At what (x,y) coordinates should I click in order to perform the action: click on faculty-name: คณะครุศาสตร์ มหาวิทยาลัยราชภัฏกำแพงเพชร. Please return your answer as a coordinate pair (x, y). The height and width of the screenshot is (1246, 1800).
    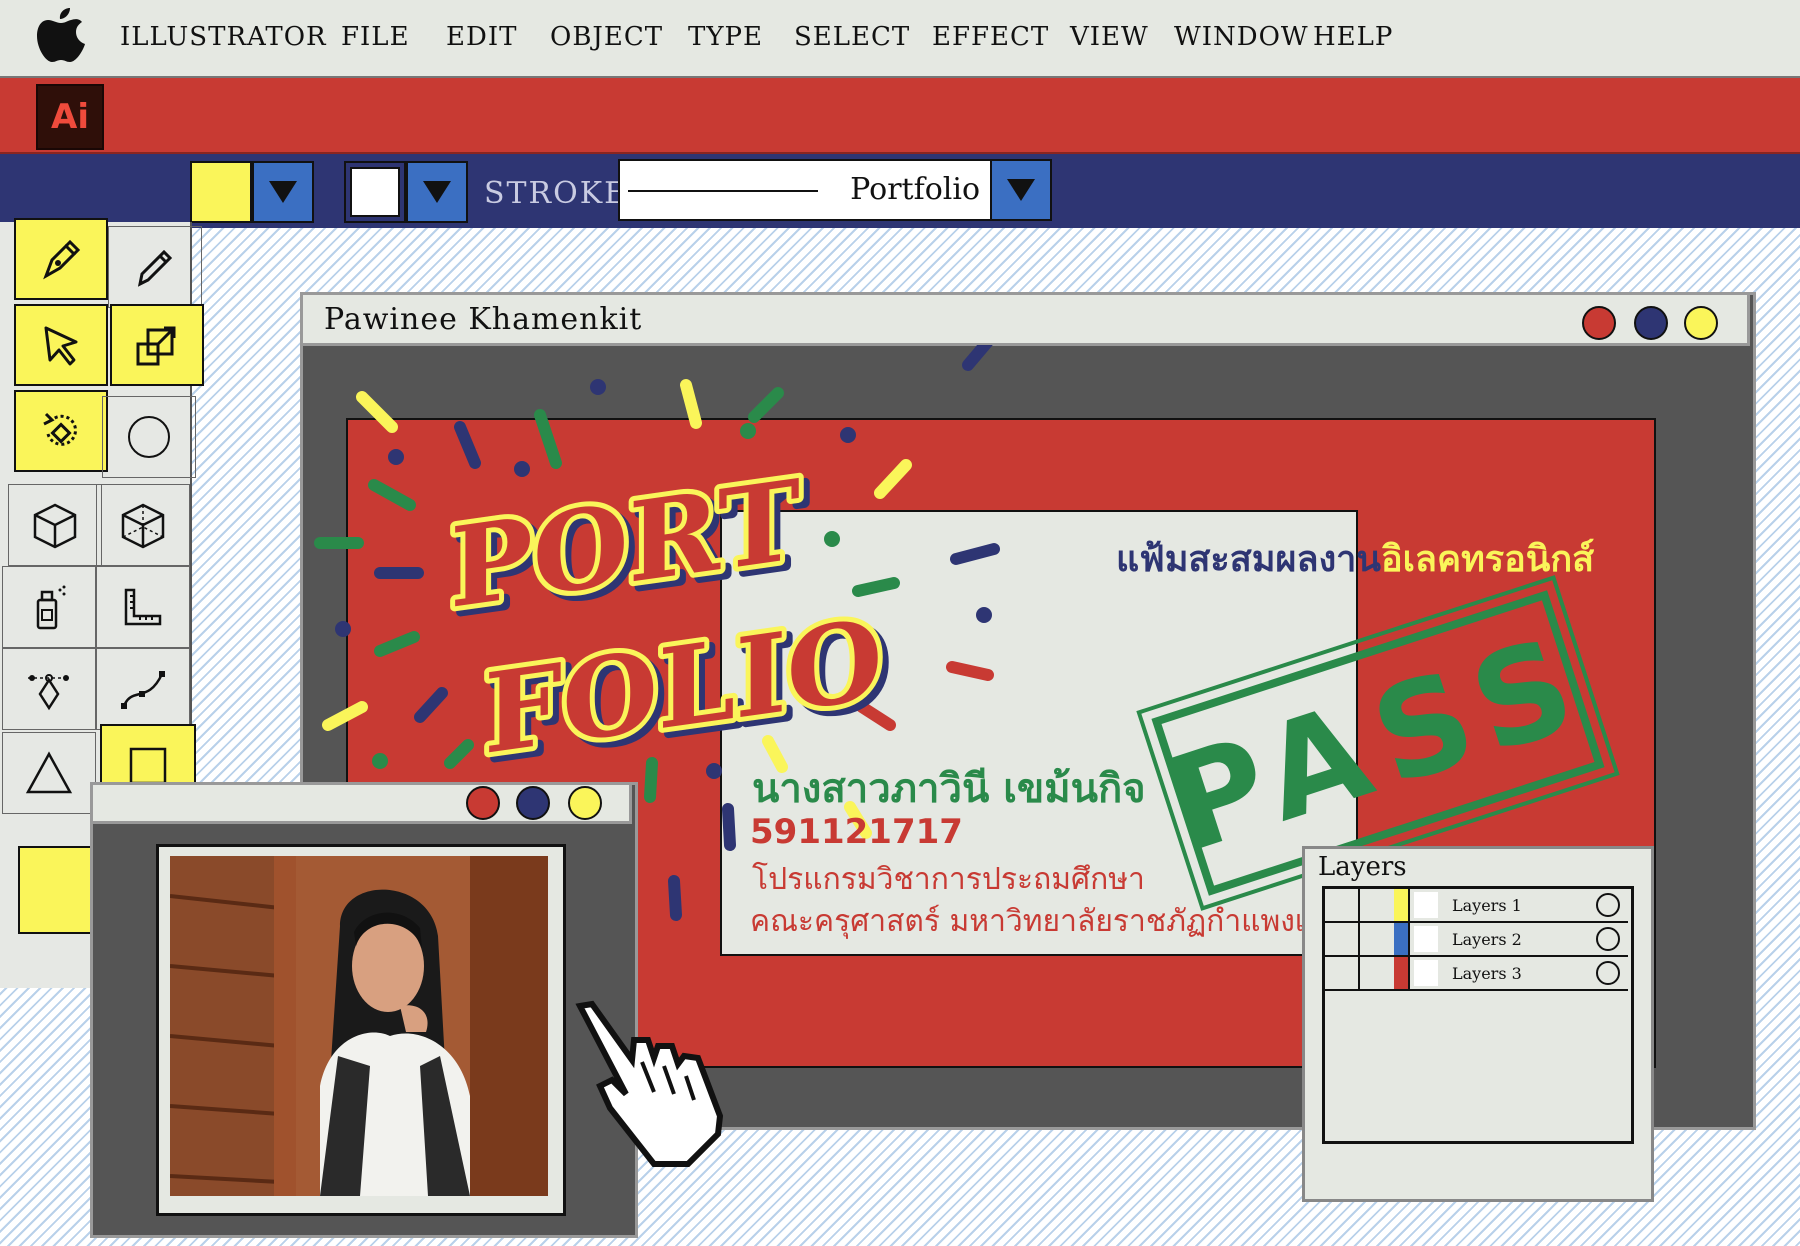
    Looking at the image, I should click on (1056, 921).